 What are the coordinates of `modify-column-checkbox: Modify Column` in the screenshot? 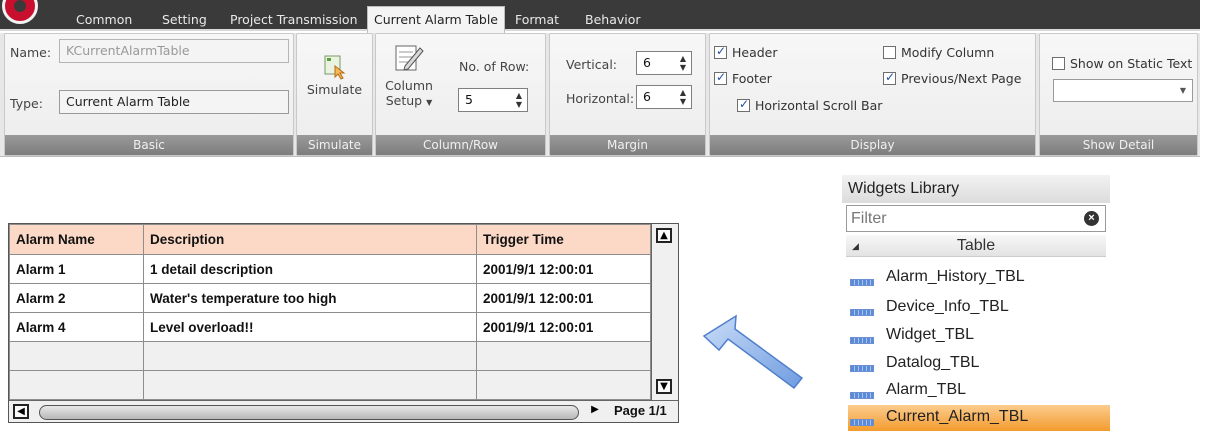 It's located at (938, 52).